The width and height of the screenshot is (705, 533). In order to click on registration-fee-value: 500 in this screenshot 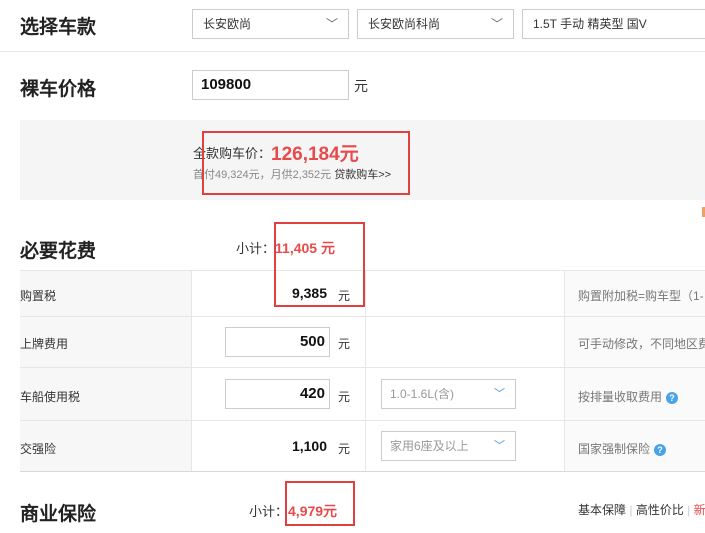, I will do `click(312, 341)`.